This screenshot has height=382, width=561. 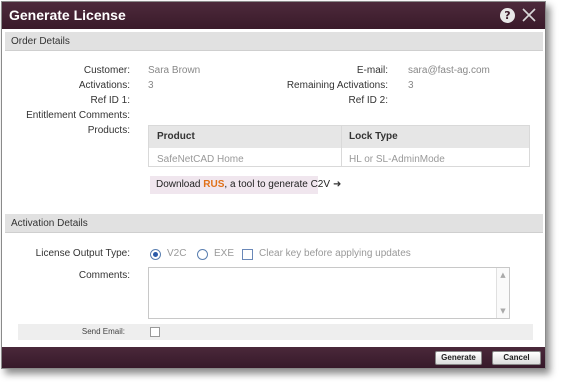 I want to click on generate-button: Generate, so click(x=458, y=358).